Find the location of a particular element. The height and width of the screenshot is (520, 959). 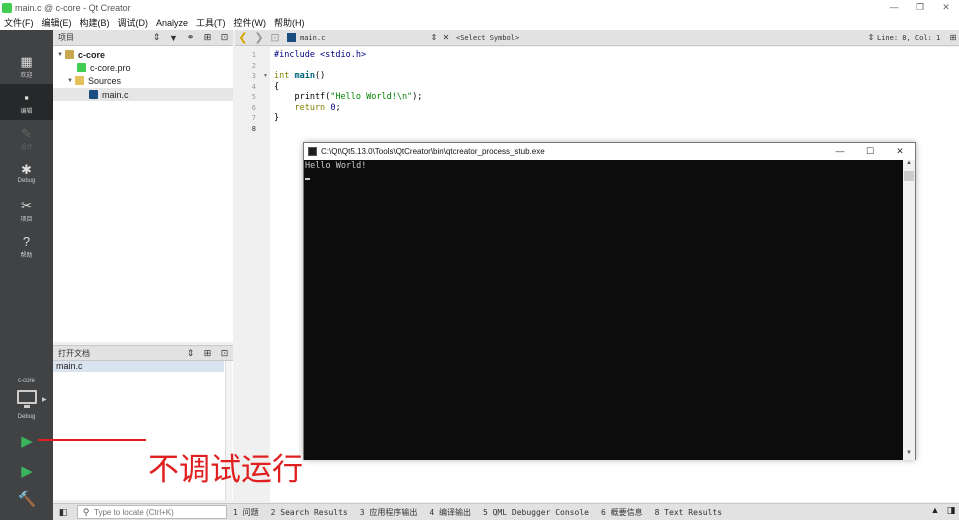

kit-config-label: Debug is located at coordinates (26, 417).